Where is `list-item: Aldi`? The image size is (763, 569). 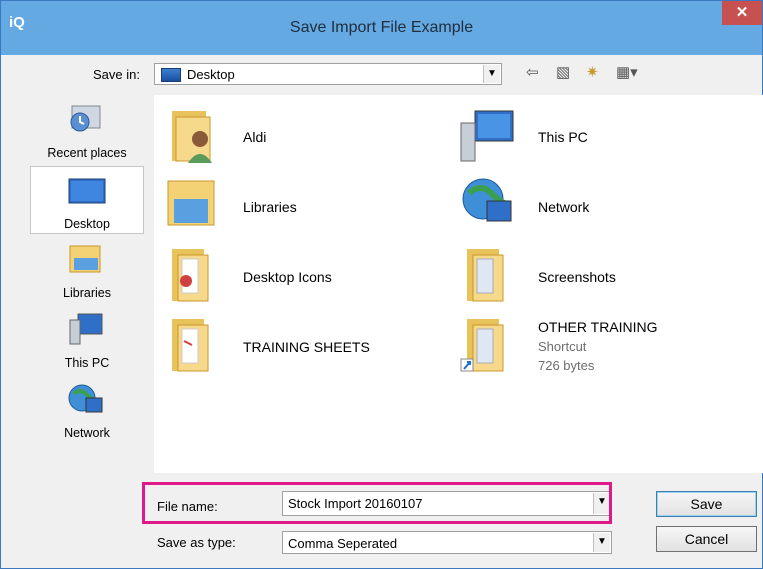 list-item: Aldi is located at coordinates (289, 135).